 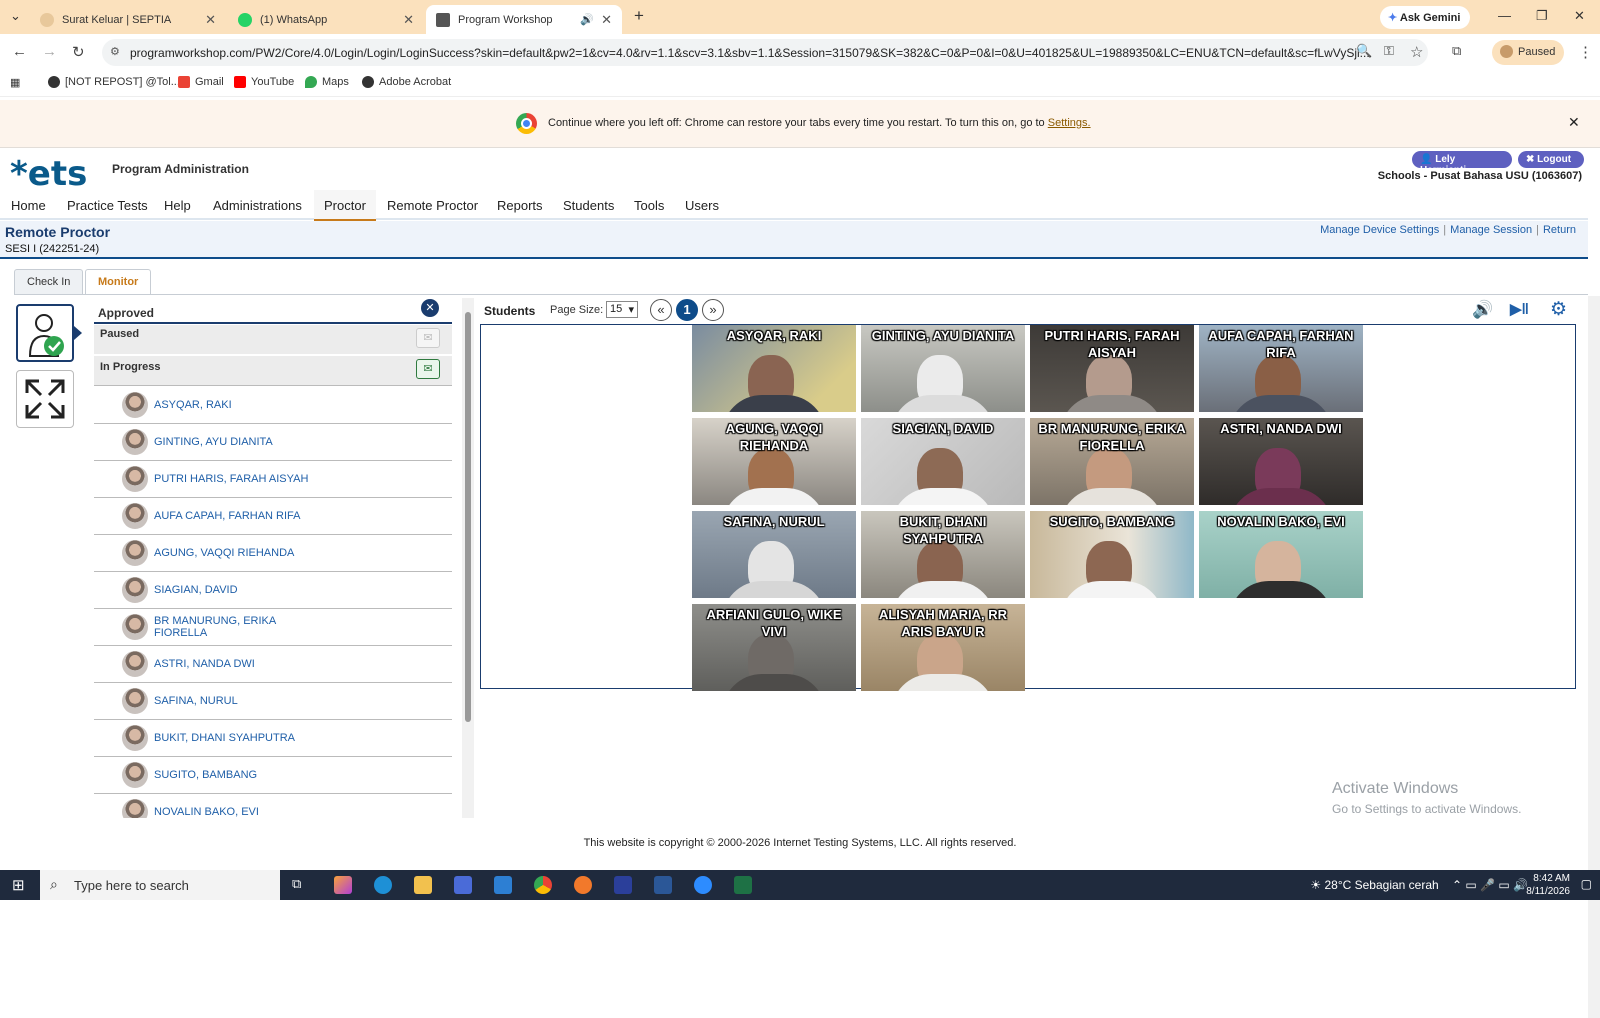 What do you see at coordinates (1281, 554) in the screenshot?
I see `student-video-tile: NOVALIN BAKO, EVI` at bounding box center [1281, 554].